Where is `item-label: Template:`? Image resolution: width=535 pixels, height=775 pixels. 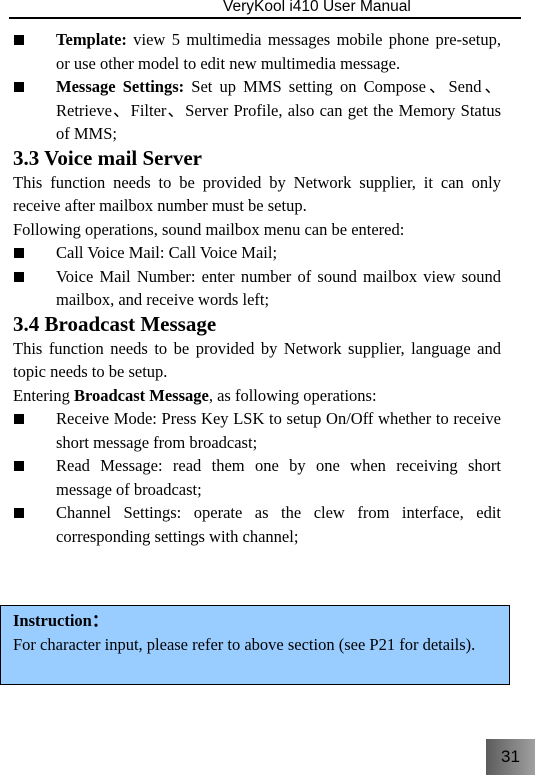 item-label: Template: is located at coordinates (91, 39).